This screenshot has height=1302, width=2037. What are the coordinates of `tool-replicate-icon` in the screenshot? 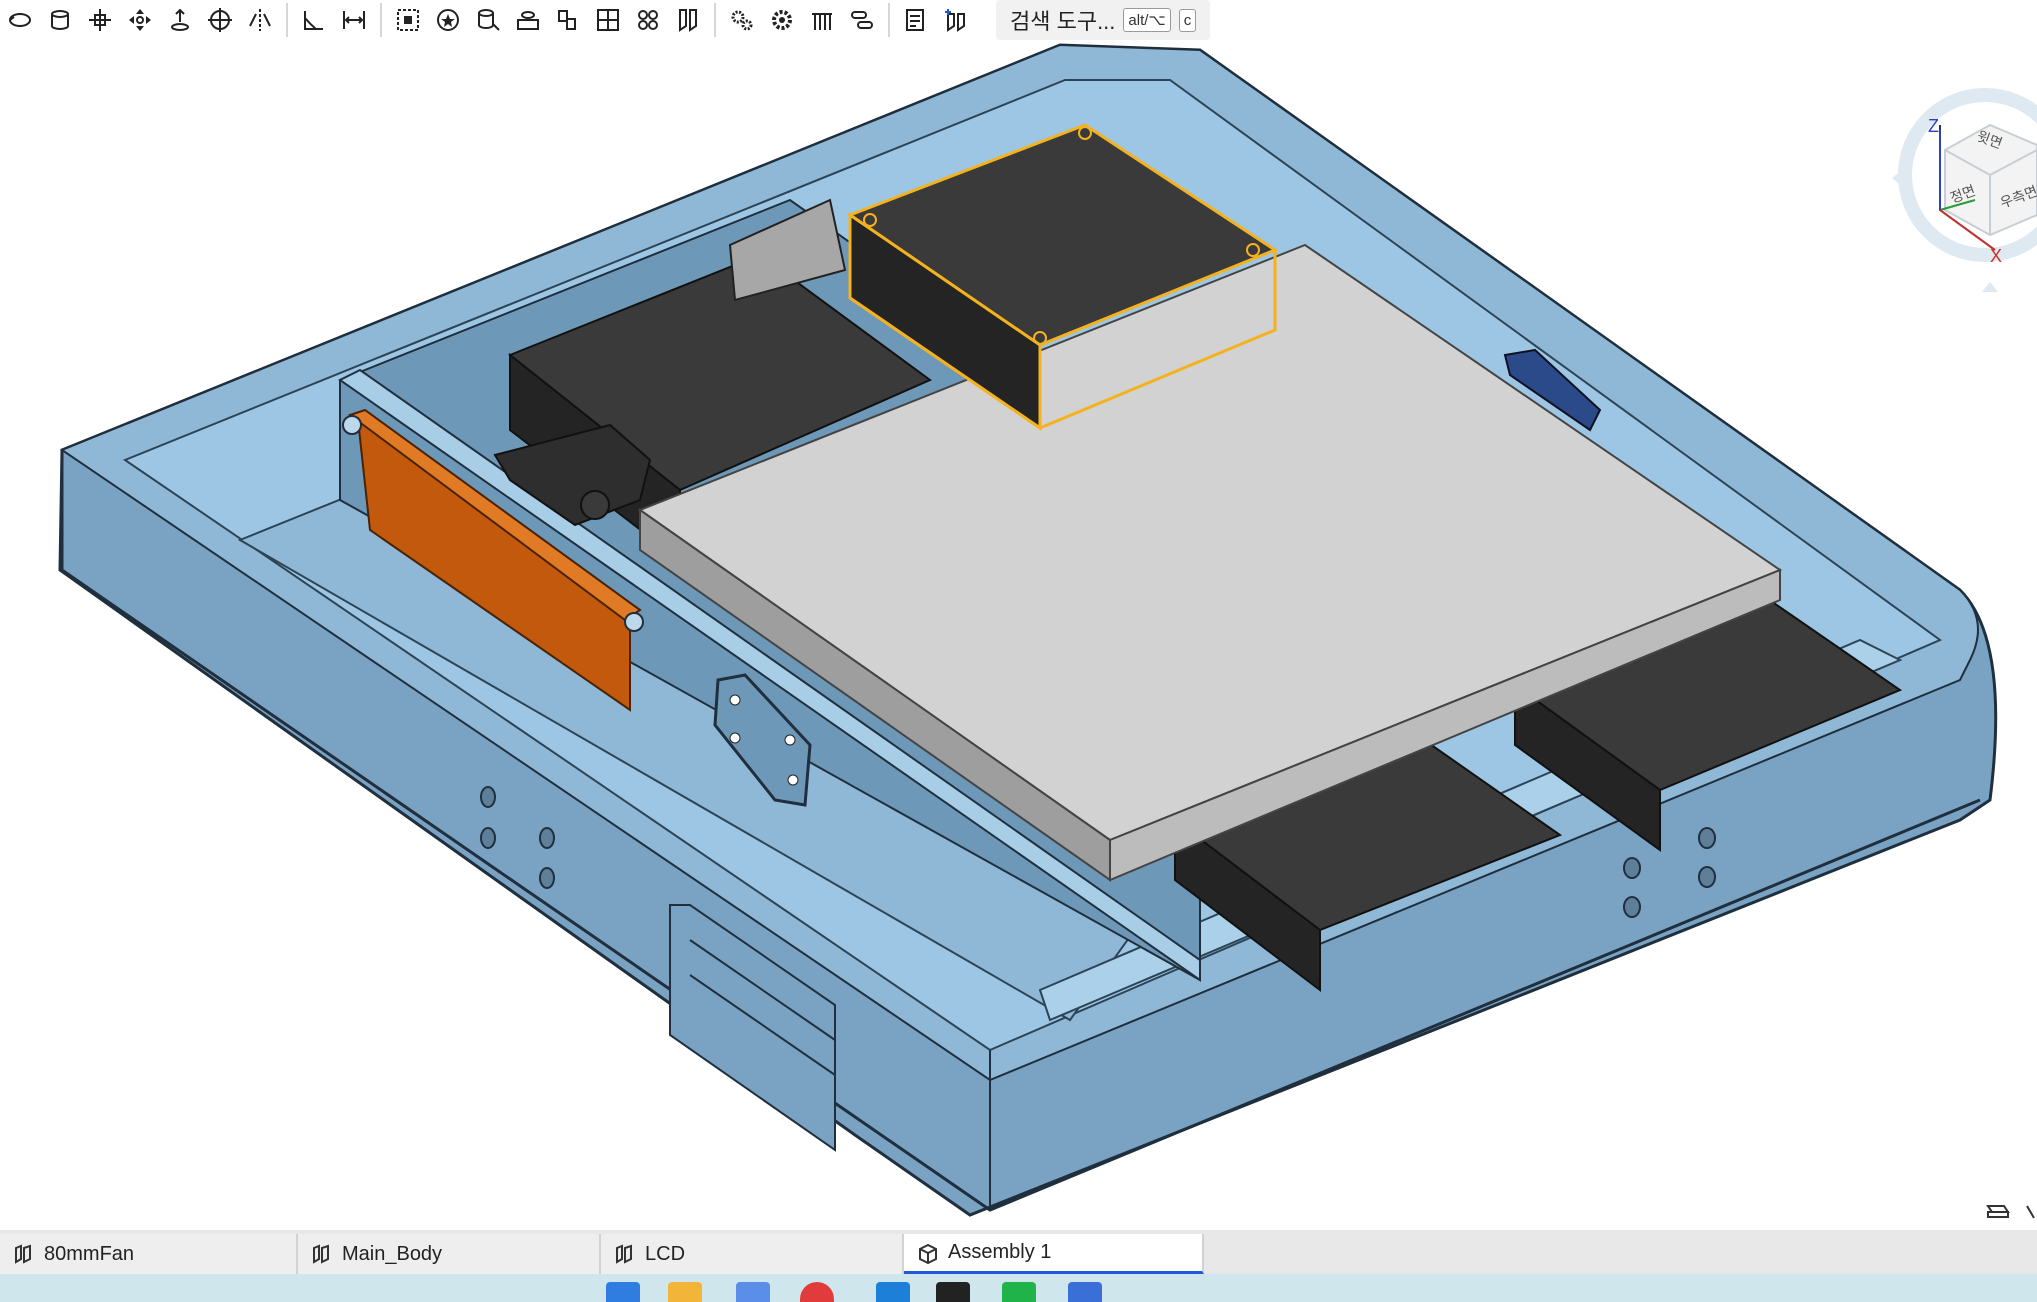 It's located at (688, 20).